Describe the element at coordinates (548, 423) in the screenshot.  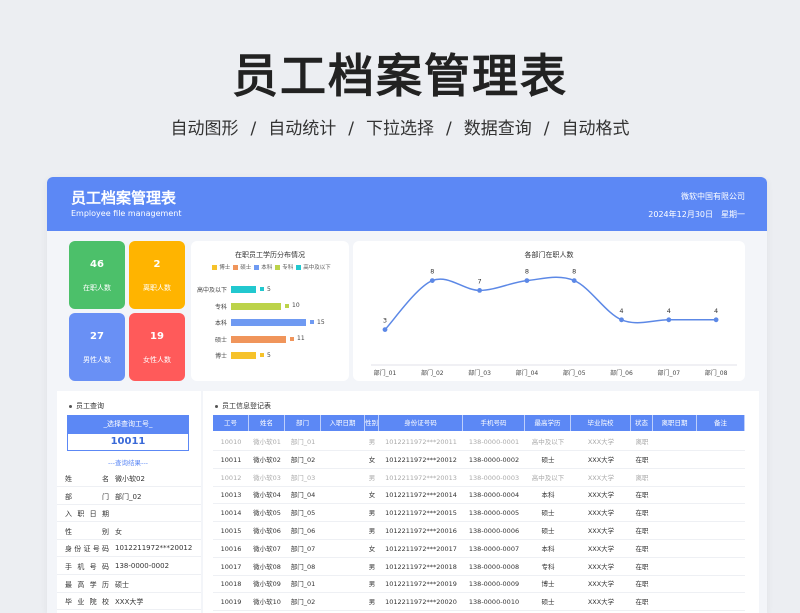
I see `column-header: 最高学历` at that location.